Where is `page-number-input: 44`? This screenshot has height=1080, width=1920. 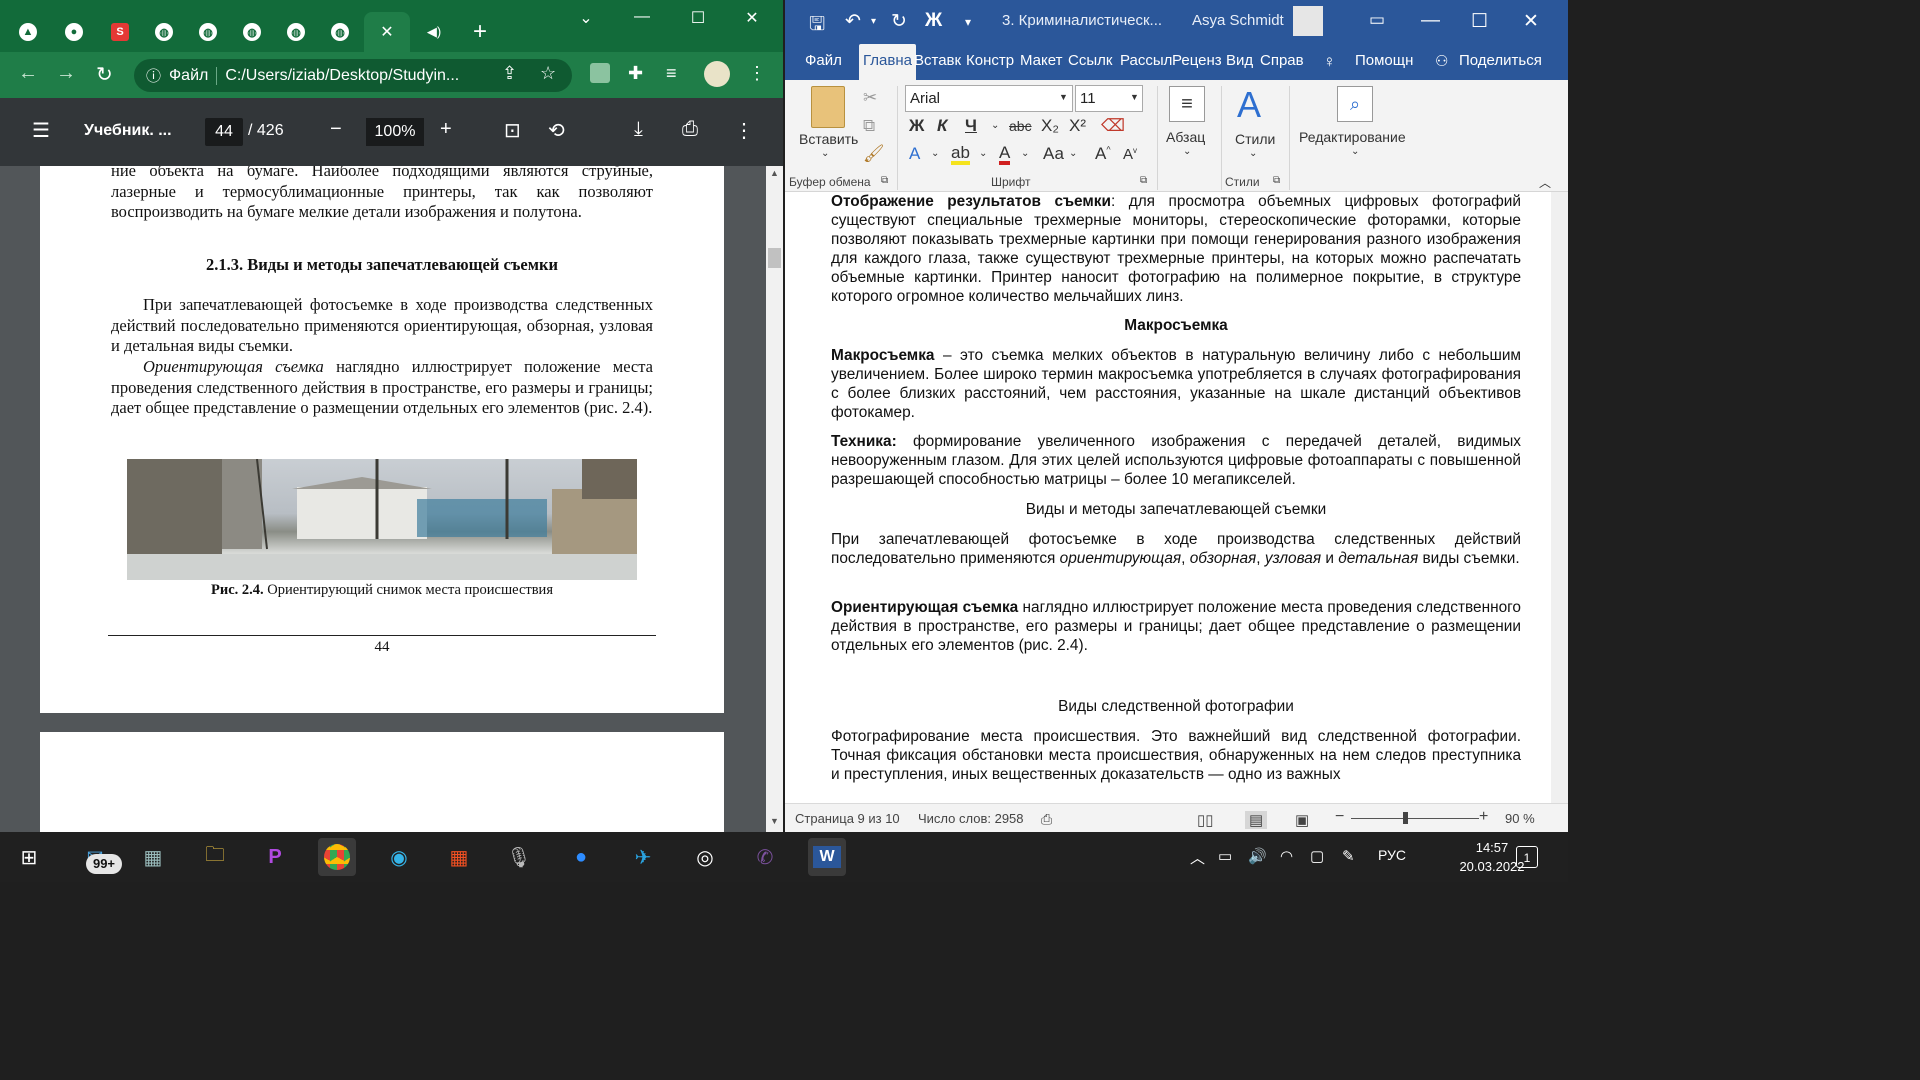
page-number-input: 44 is located at coordinates (224, 132).